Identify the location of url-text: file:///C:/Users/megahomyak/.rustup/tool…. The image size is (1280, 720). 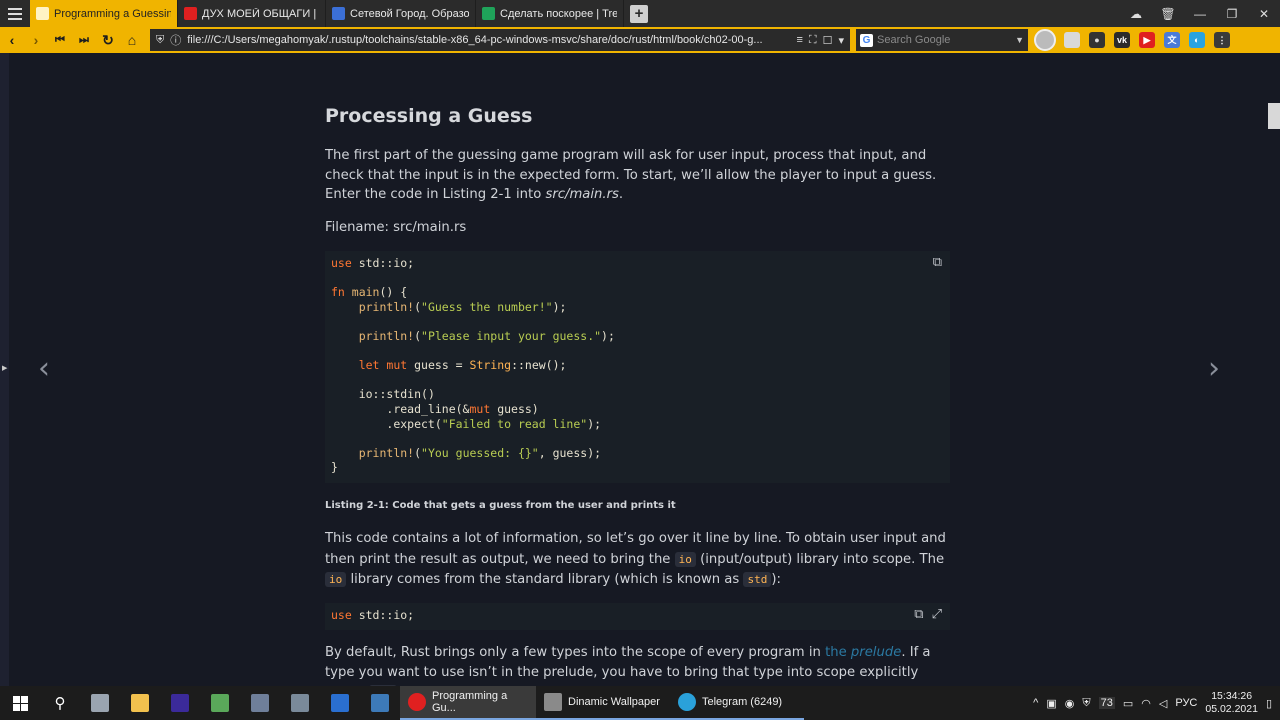
(488, 40).